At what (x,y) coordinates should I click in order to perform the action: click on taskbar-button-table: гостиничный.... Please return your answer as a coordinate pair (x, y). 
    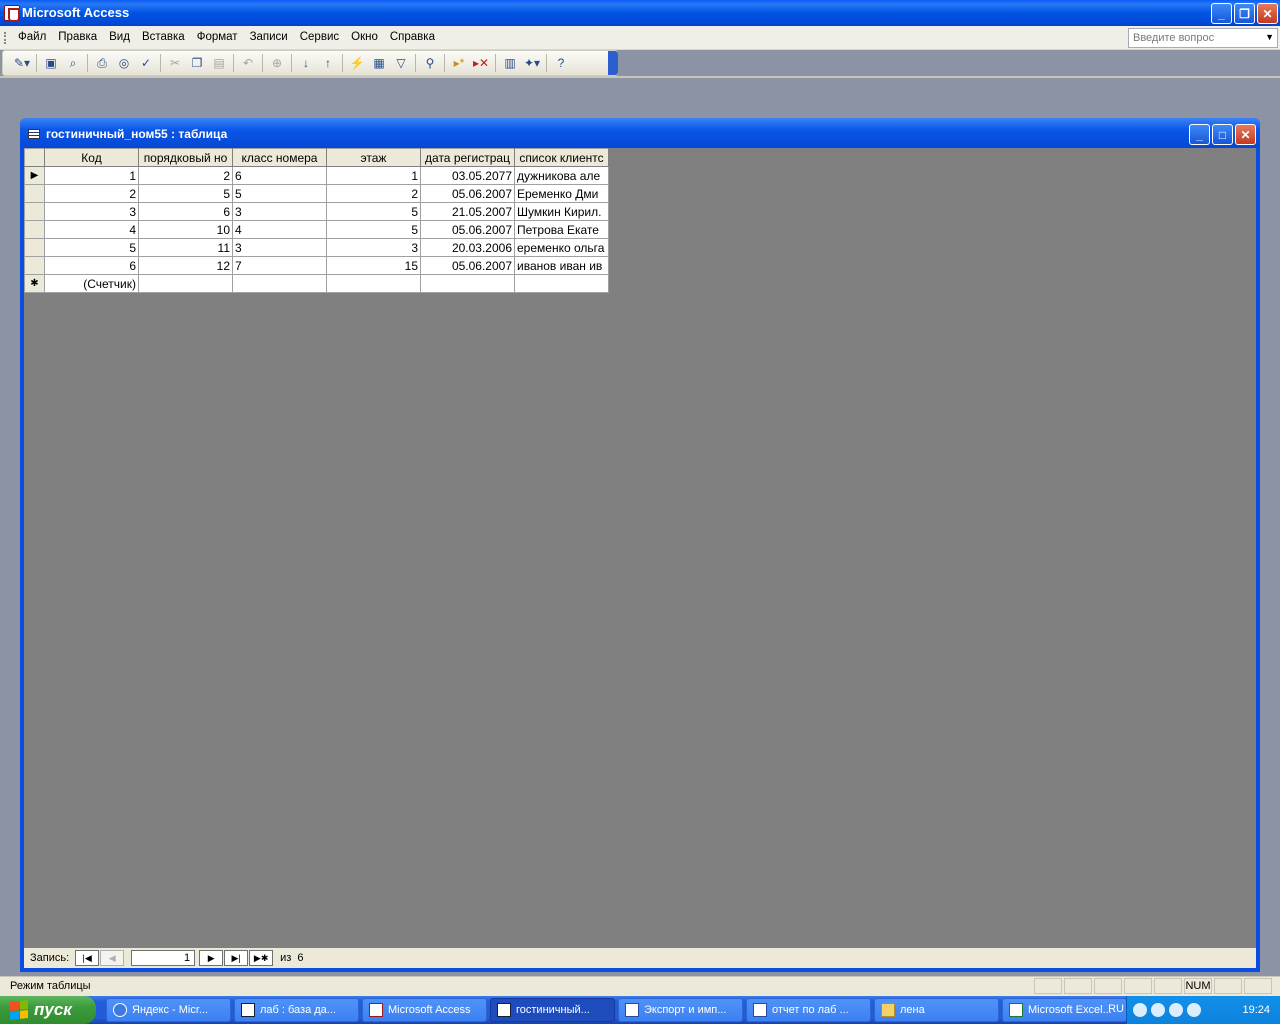
    Looking at the image, I should click on (552, 1010).